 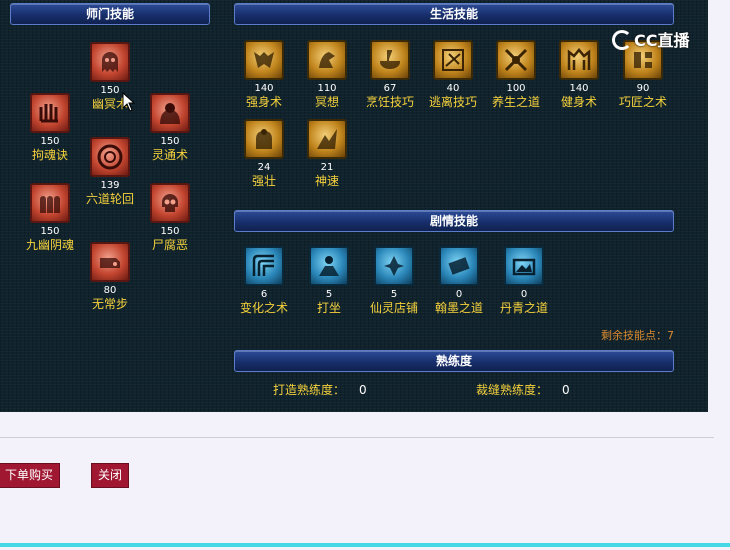 I want to click on sit-icon, so click(x=329, y=266).